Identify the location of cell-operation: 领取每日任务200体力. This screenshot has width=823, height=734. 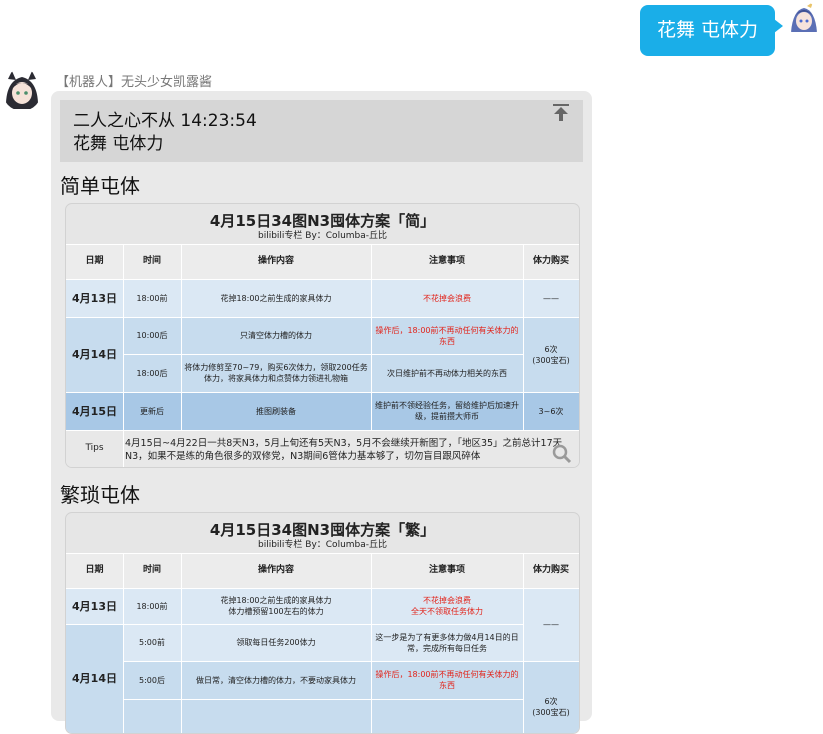
(276, 642).